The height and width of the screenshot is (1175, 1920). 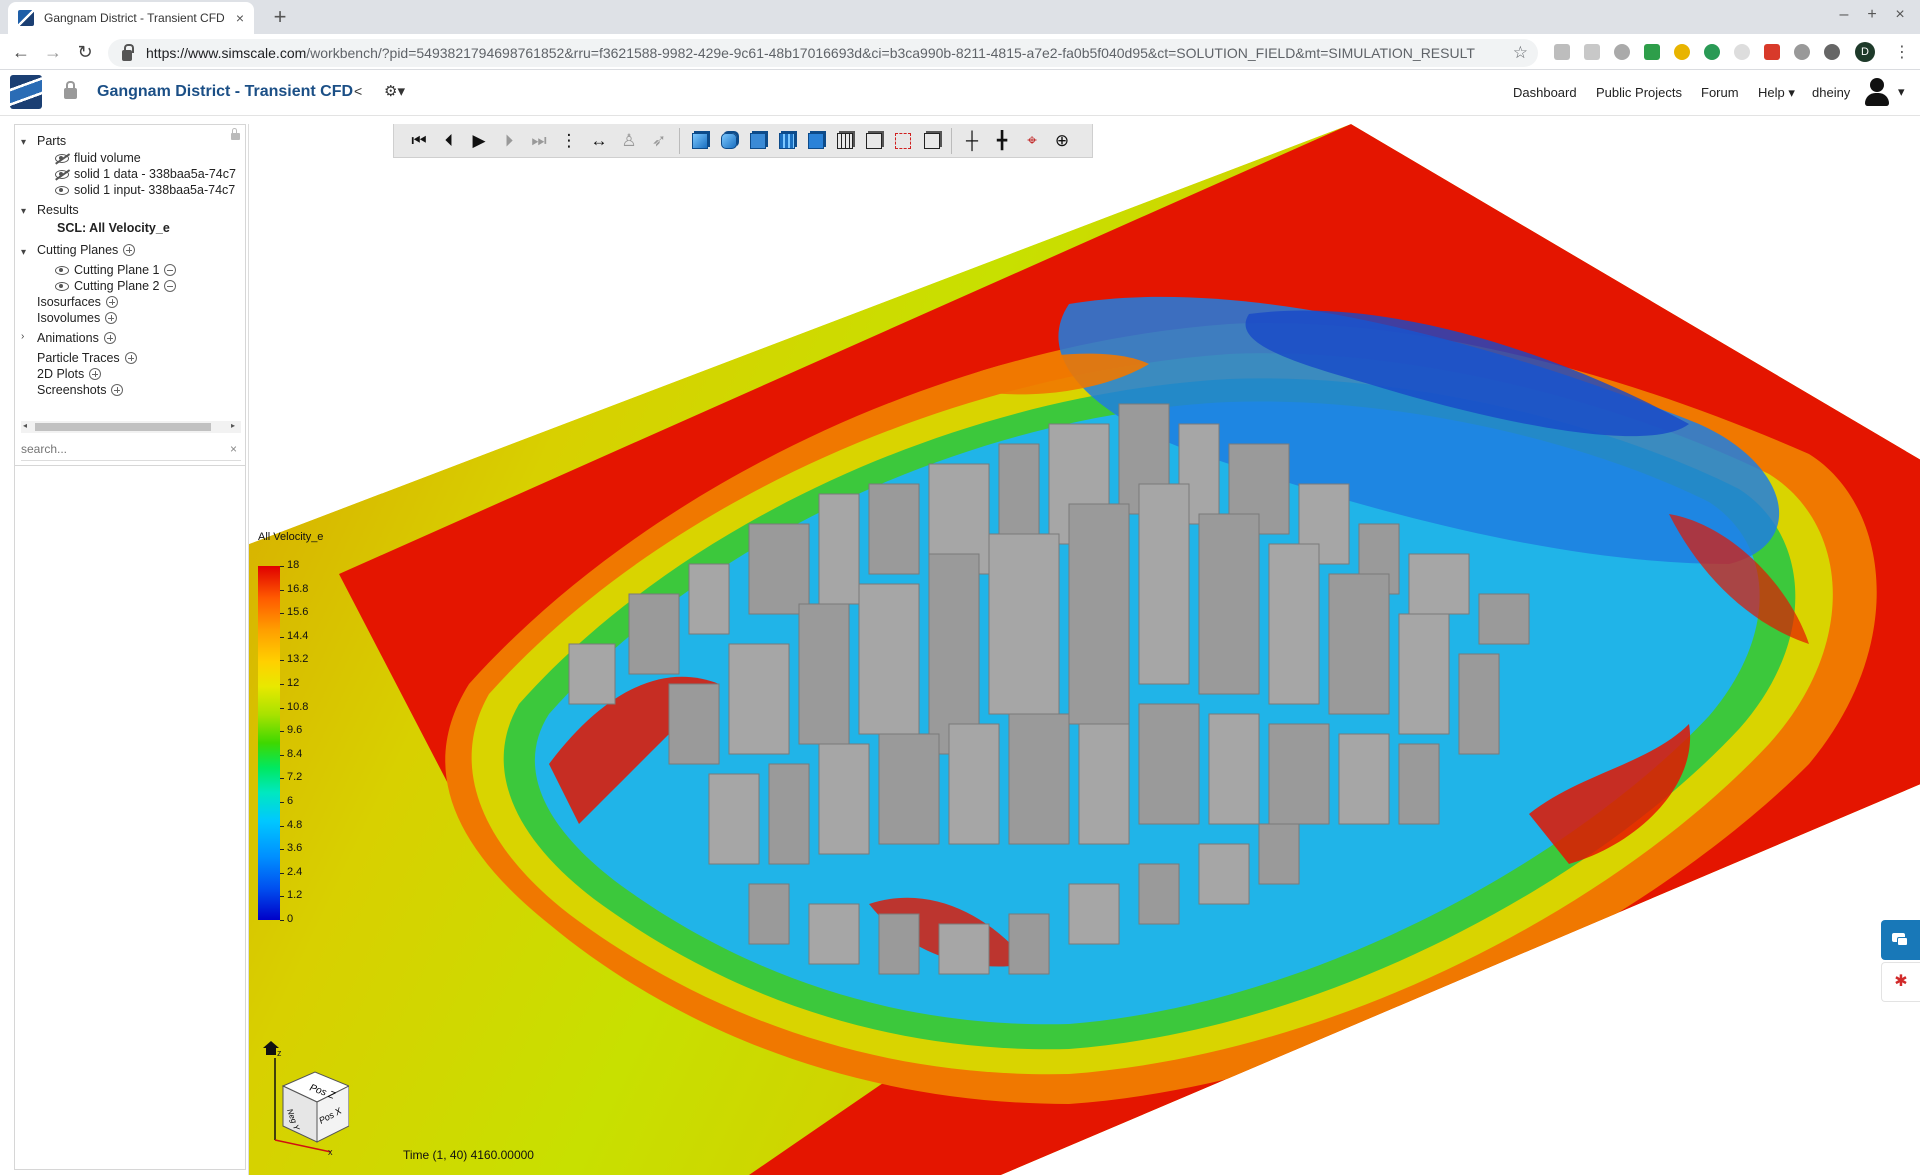 What do you see at coordinates (1772, 52) in the screenshot?
I see `extension-arrow-icon` at bounding box center [1772, 52].